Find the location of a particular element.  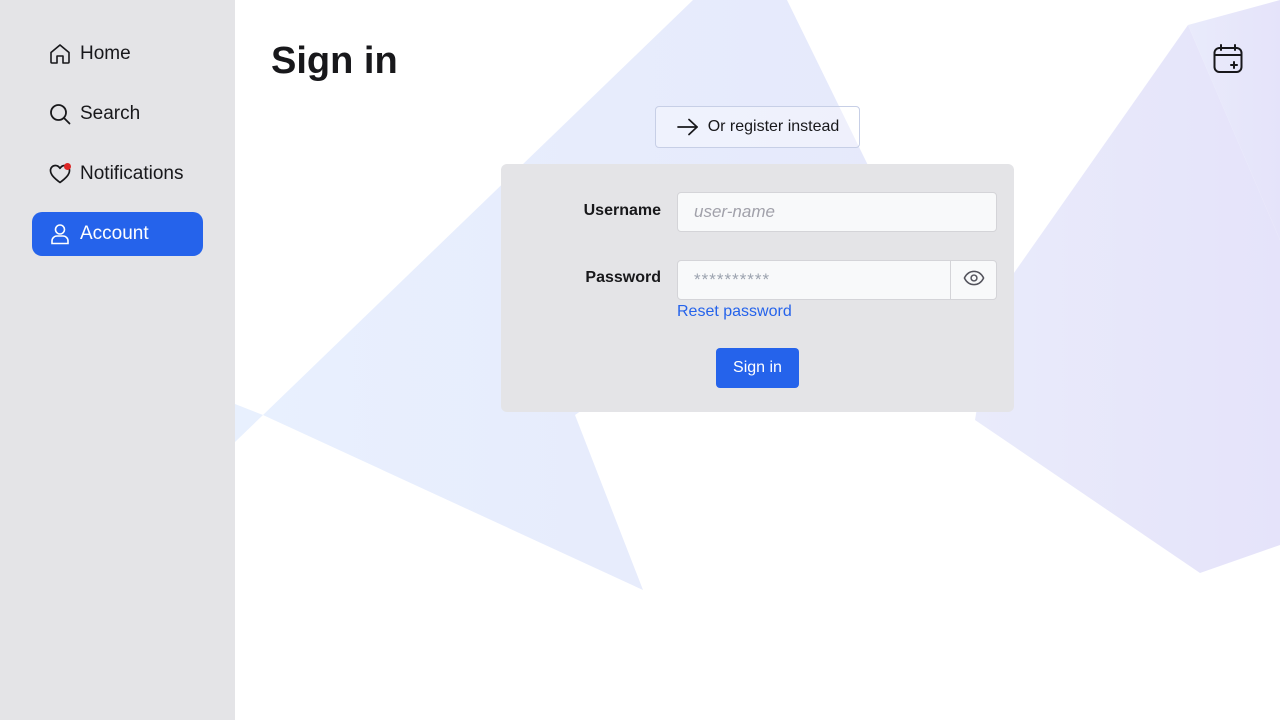

home-icon is located at coordinates (60, 54).